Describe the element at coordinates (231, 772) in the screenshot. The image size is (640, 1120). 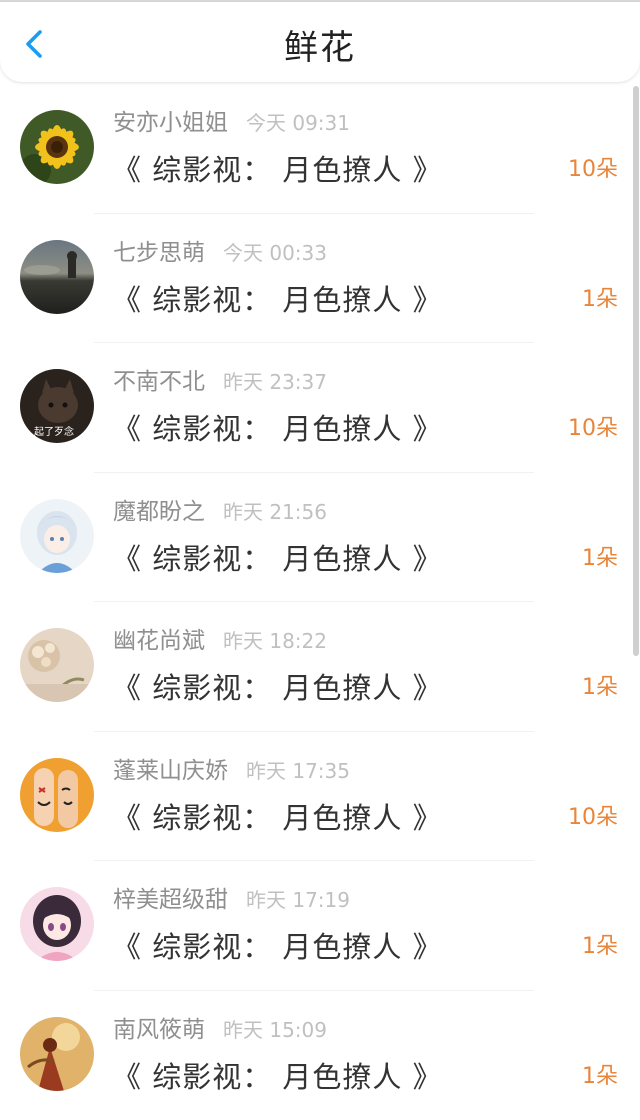
I see `name-row: 蓬莱山庆娇昨天 17:35` at that location.